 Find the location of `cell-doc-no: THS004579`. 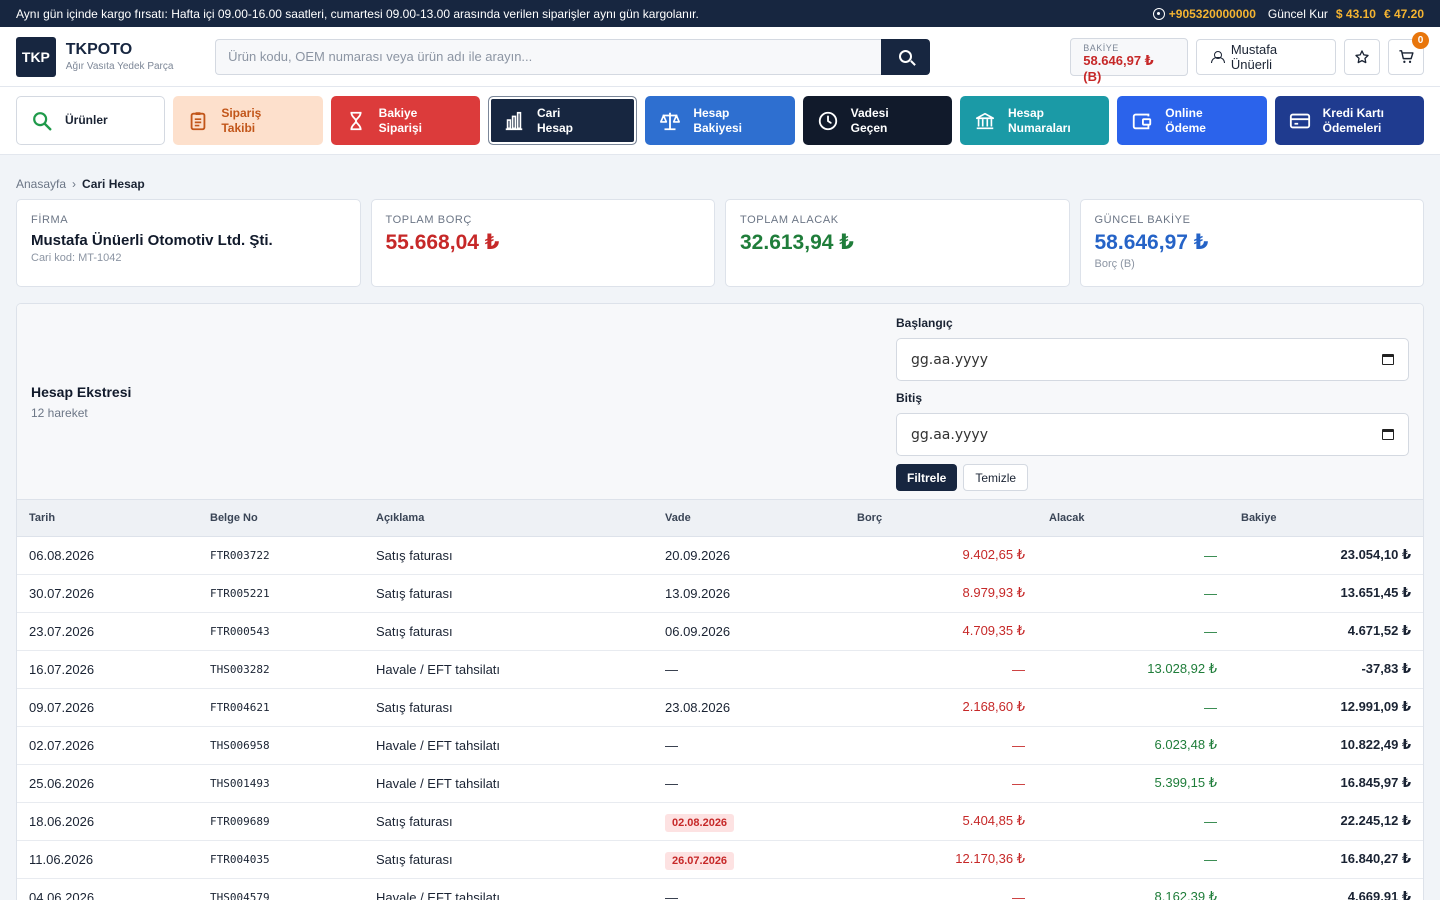

cell-doc-no: THS004579 is located at coordinates (281, 889).